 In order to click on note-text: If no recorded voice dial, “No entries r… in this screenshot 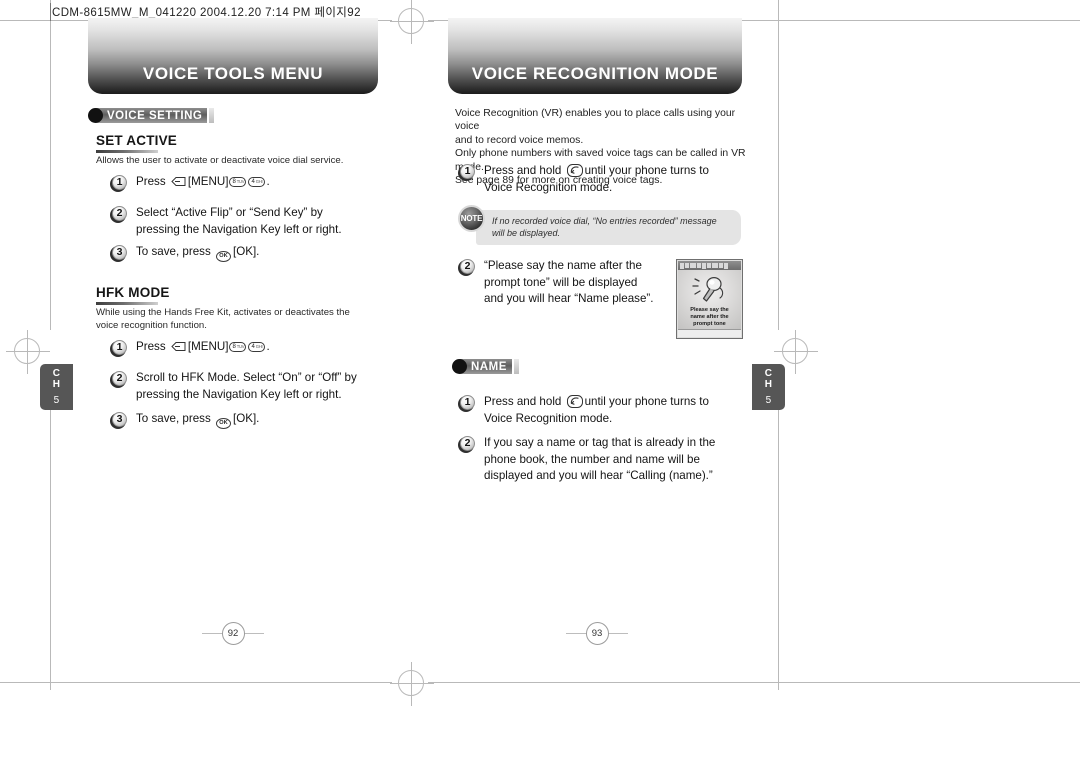, I will do `click(608, 227)`.